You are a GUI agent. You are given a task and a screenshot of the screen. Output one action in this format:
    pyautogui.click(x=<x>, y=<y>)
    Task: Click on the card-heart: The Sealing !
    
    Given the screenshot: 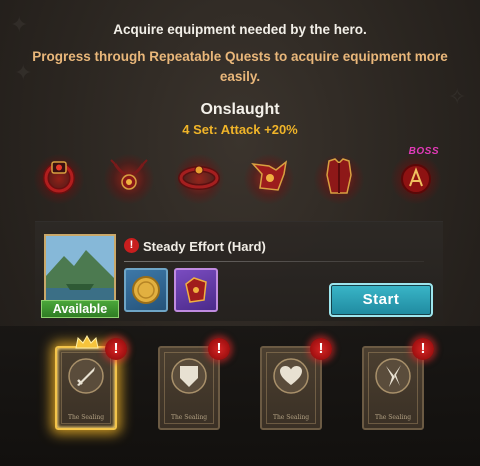 What is the action you would take?
    pyautogui.click(x=296, y=384)
    